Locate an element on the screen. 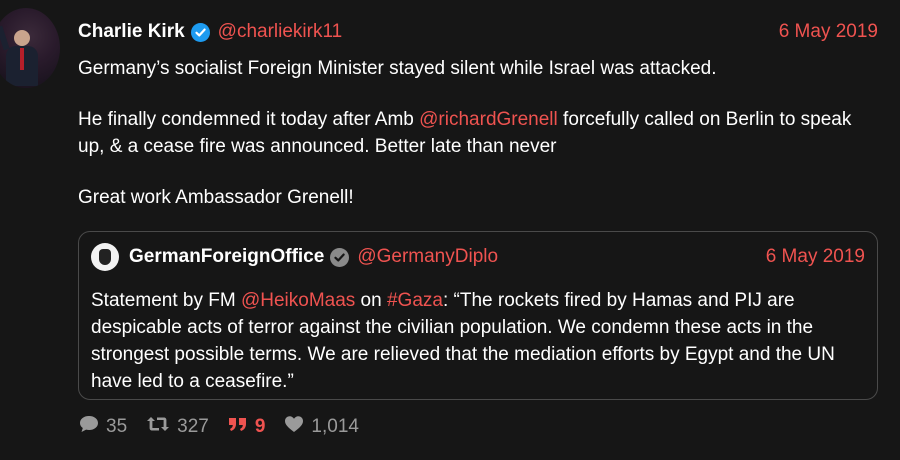 The width and height of the screenshot is (900, 460). eagle-icon is located at coordinates (105, 257).